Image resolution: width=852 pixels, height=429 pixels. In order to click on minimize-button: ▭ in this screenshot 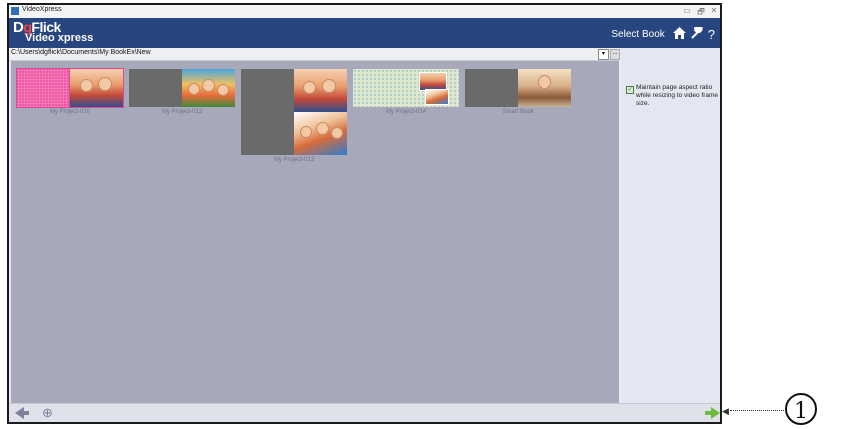, I will do `click(687, 10)`.